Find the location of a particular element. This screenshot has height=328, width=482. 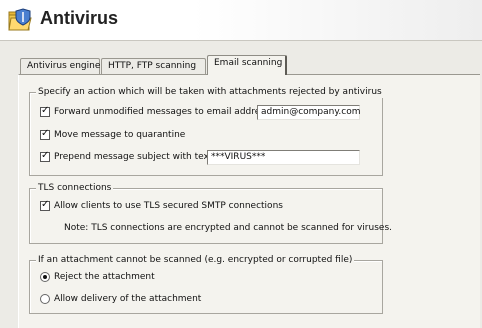

allow-delivery-radio is located at coordinates (45, 299).